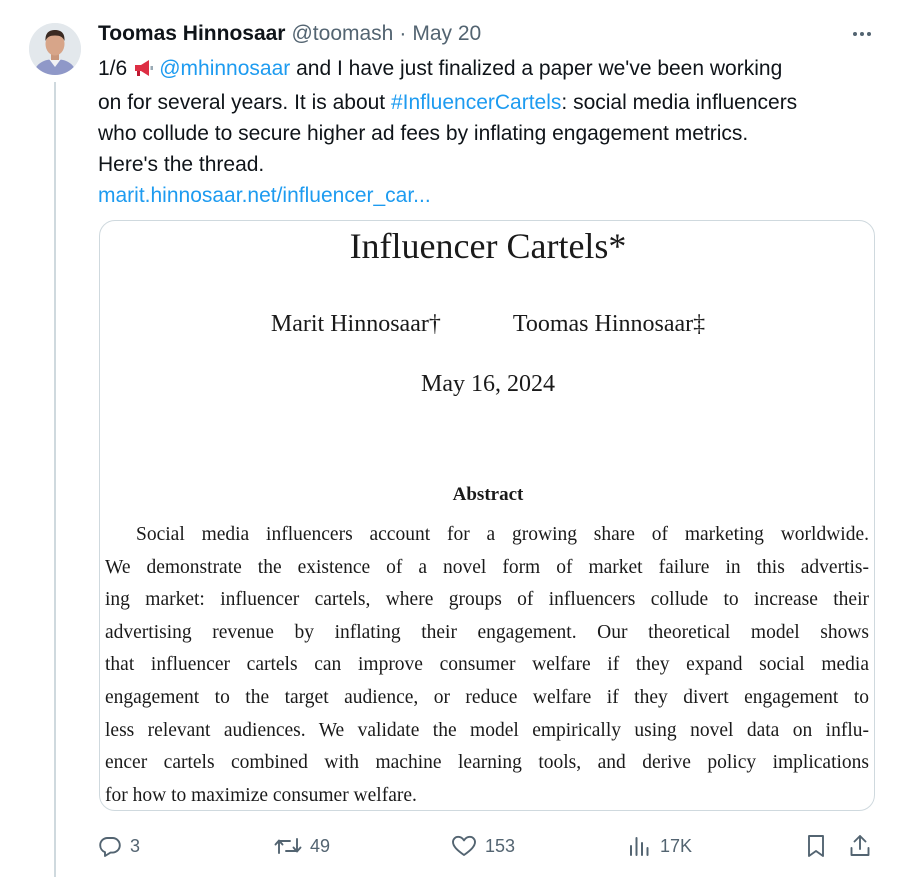 The height and width of the screenshot is (877, 898). I want to click on hashtag-link: #InfluencerCartels, so click(476, 102).